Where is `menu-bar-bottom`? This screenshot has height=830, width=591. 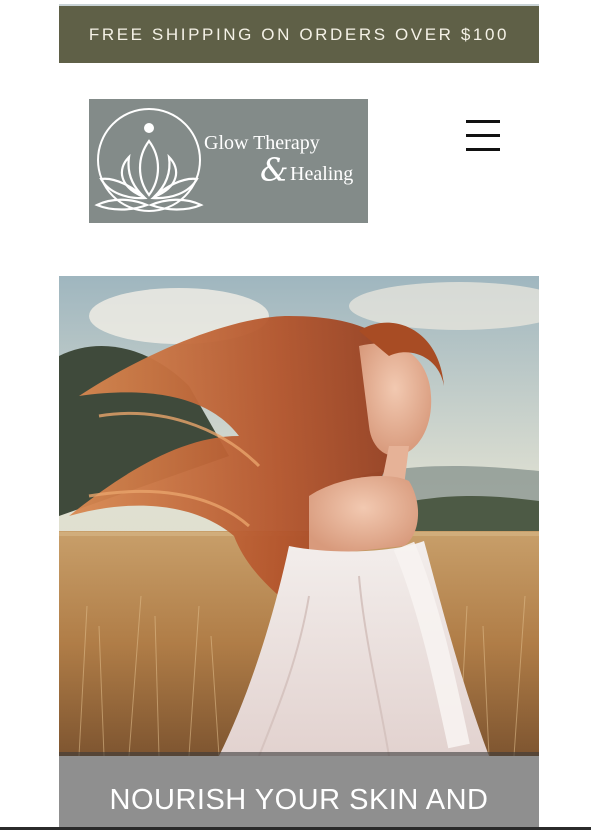 menu-bar-bottom is located at coordinates (483, 149).